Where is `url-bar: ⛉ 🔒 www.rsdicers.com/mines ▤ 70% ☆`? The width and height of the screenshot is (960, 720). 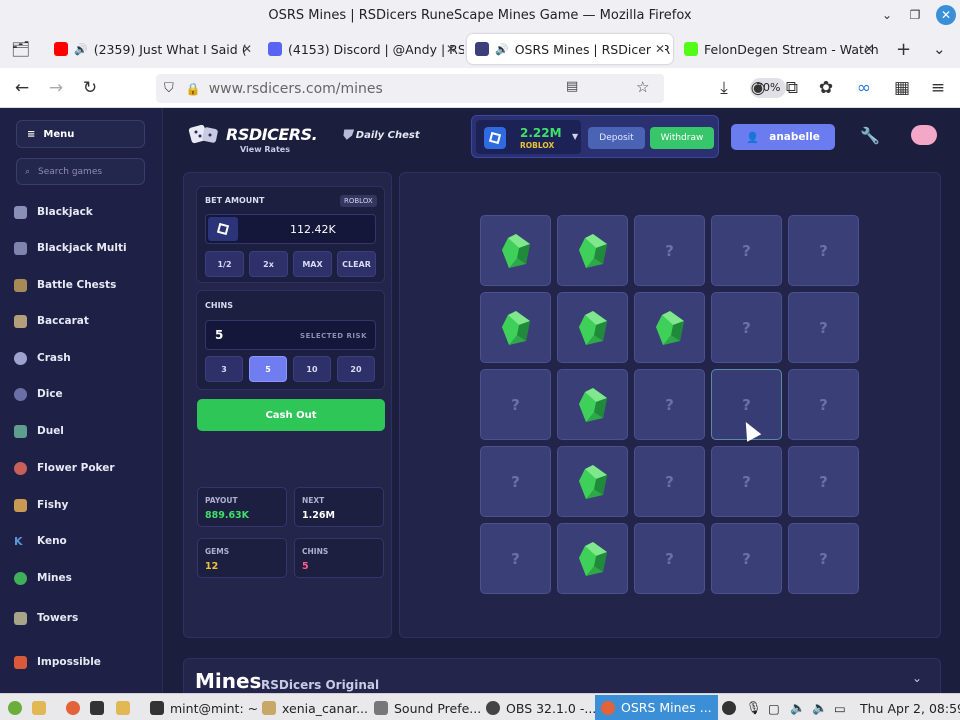 url-bar: ⛉ 🔒 www.rsdicers.com/mines ▤ 70% ☆ is located at coordinates (471, 88).